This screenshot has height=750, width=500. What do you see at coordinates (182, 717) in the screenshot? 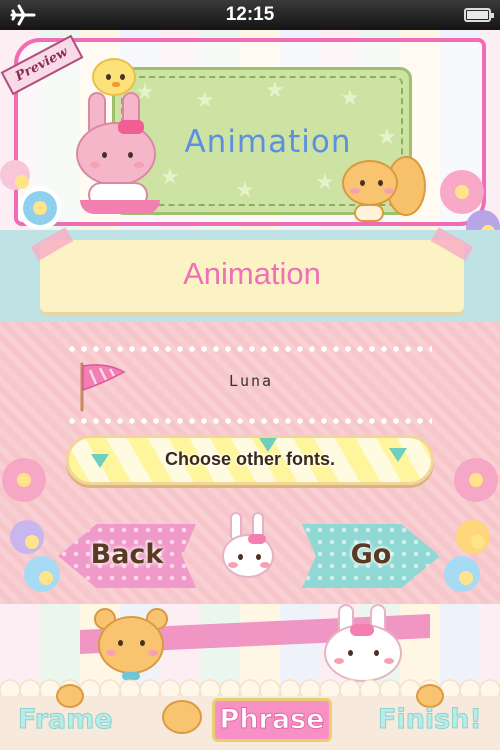
I see `bear-mini-icon` at bounding box center [182, 717].